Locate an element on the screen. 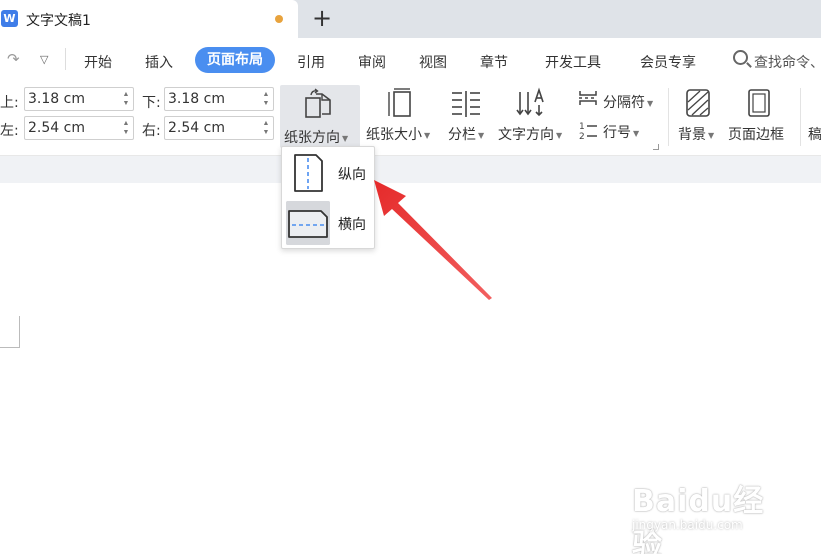 This screenshot has width=821, height=554. right-margin-value: 2.54 cm is located at coordinates (196, 128).